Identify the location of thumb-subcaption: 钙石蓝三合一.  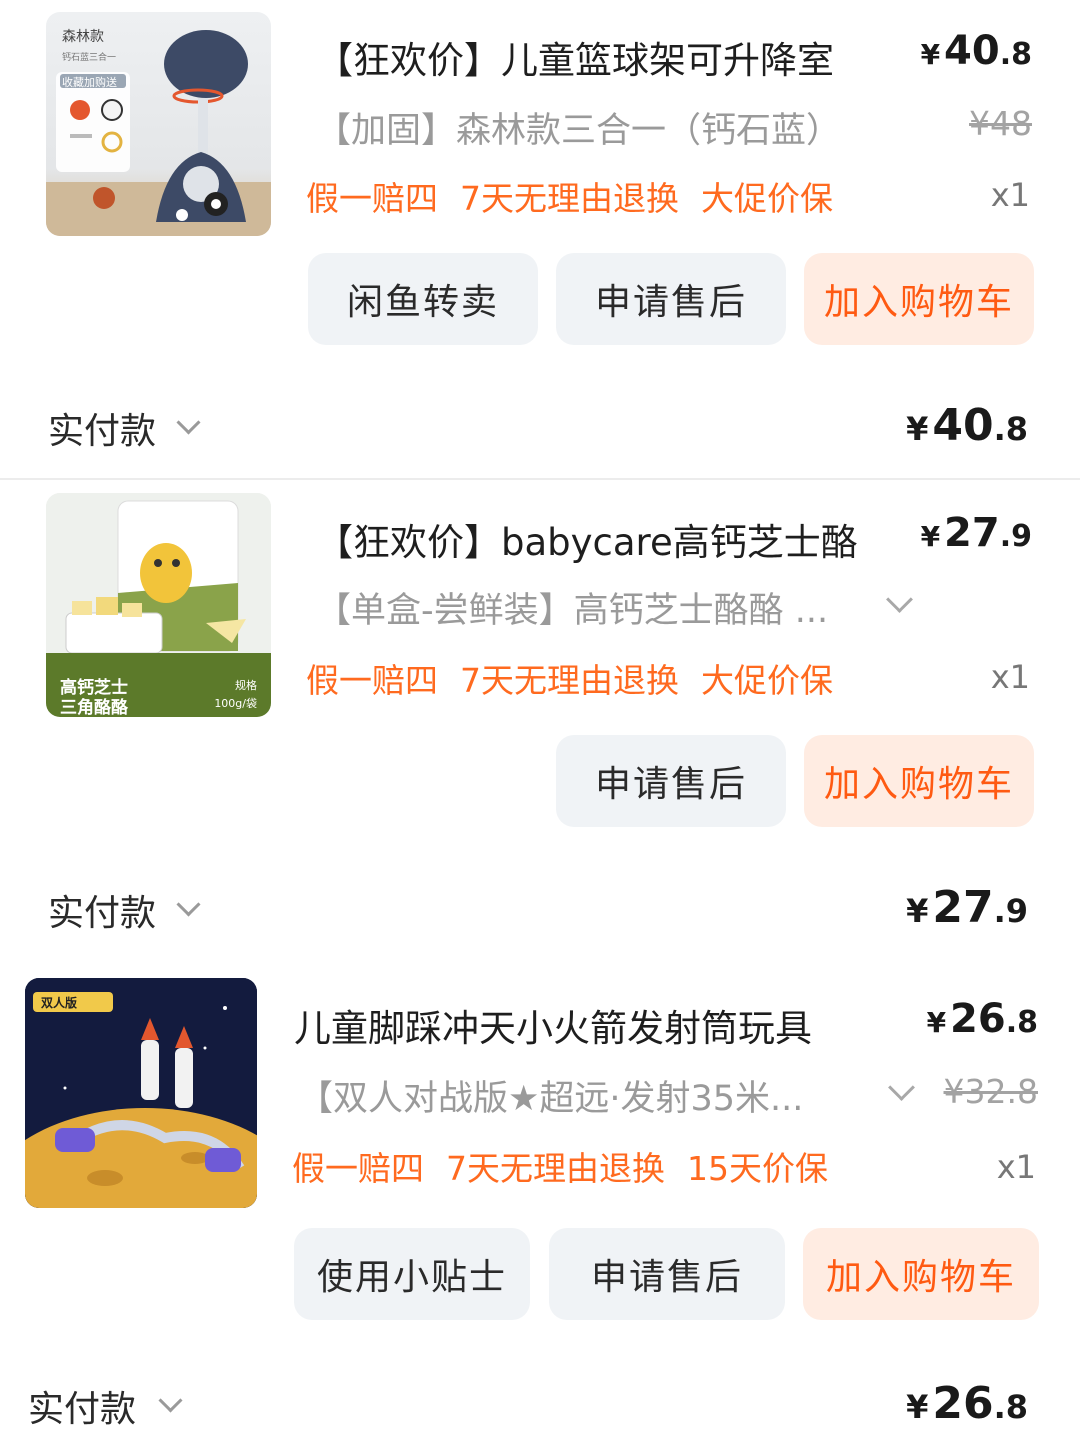
(89, 58).